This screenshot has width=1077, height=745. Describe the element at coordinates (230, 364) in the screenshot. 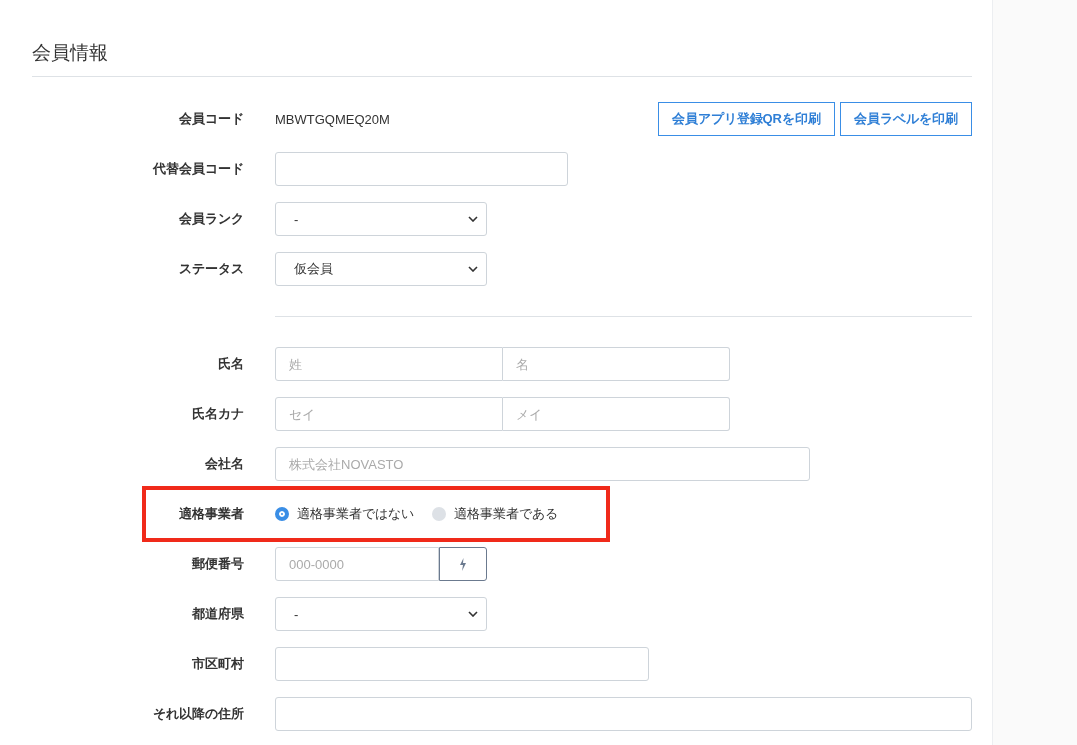

I see `field-label: 氏名` at that location.